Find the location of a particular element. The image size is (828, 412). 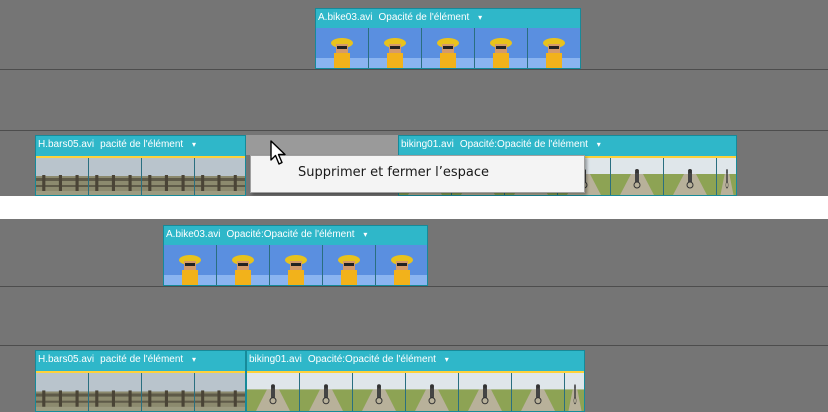

clip-bike03: A.bike03.avi Opacité de l'élément ▾ is located at coordinates (448, 38).